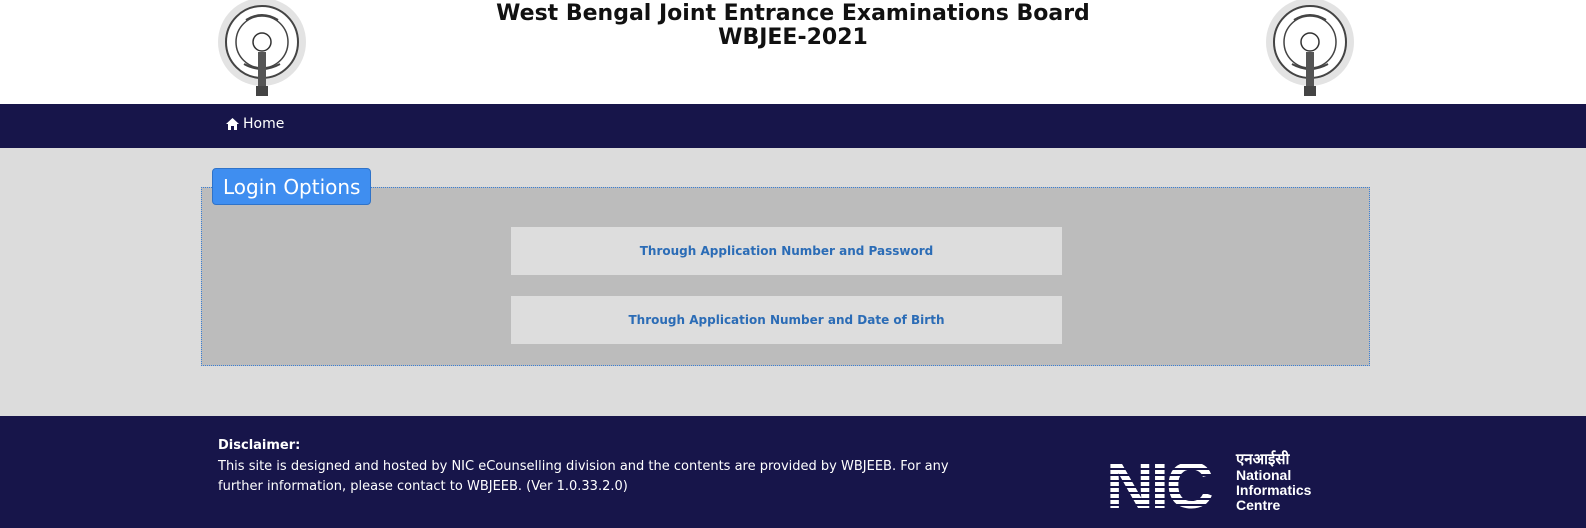 The width and height of the screenshot is (1586, 528). Describe the element at coordinates (793, 37) in the screenshot. I see `exam-title: WBJEE-2021` at that location.